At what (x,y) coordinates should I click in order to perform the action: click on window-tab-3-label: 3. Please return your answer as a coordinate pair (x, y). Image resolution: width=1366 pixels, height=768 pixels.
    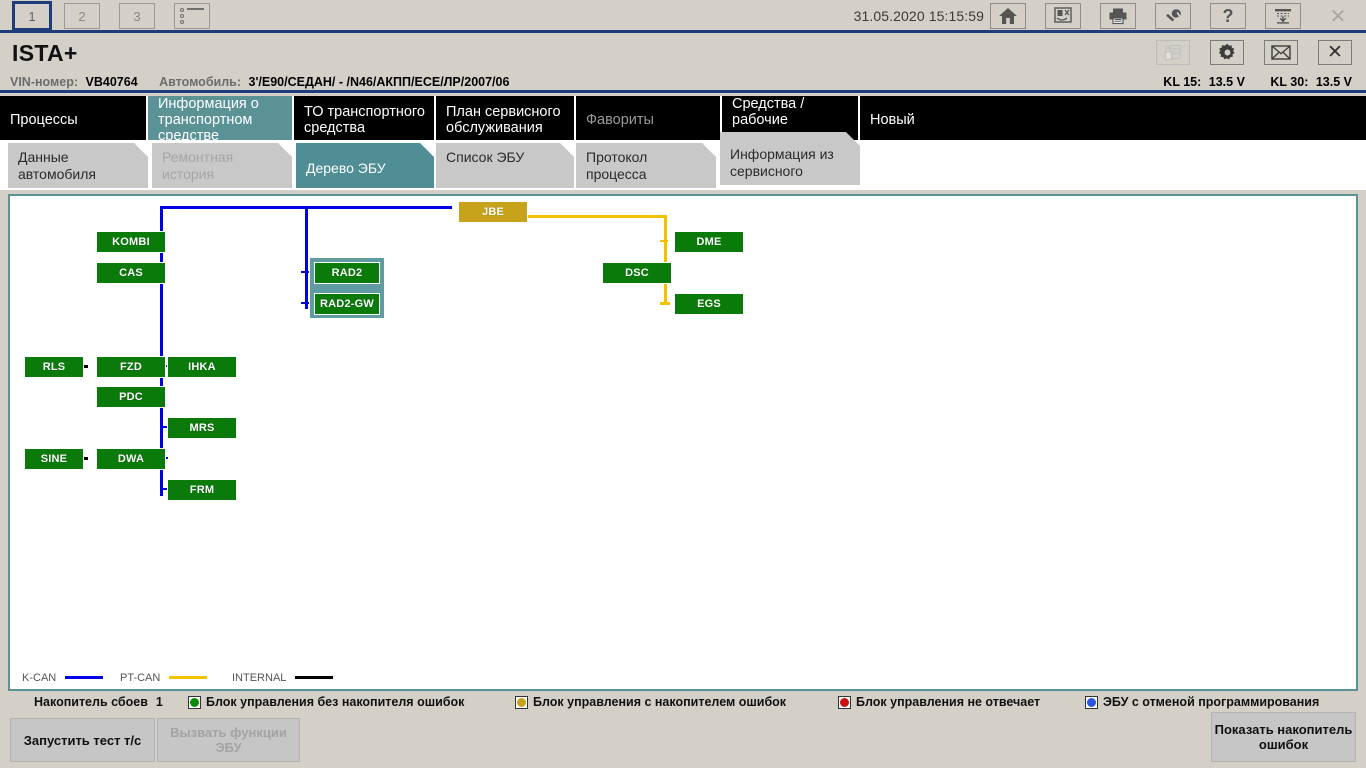
    Looking at the image, I should click on (137, 16).